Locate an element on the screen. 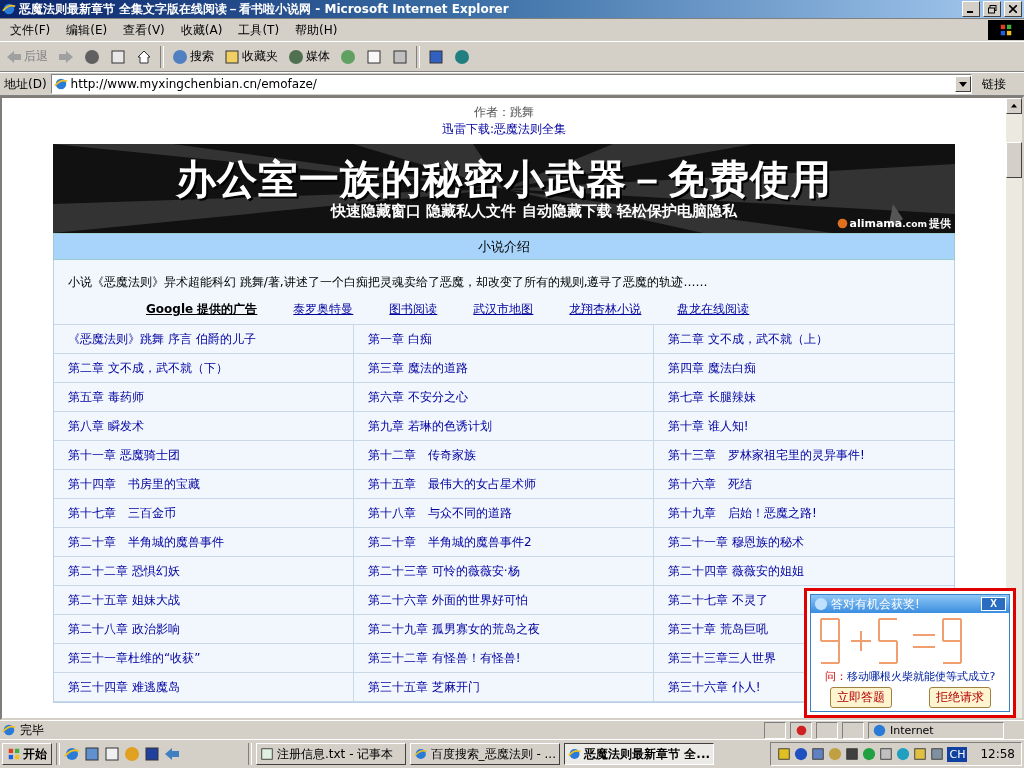  banner-subline: 快速隐藏窗口 隐藏私人文件 自动隐藏下载 轻松保护电脑隐私 is located at coordinates (534, 211).